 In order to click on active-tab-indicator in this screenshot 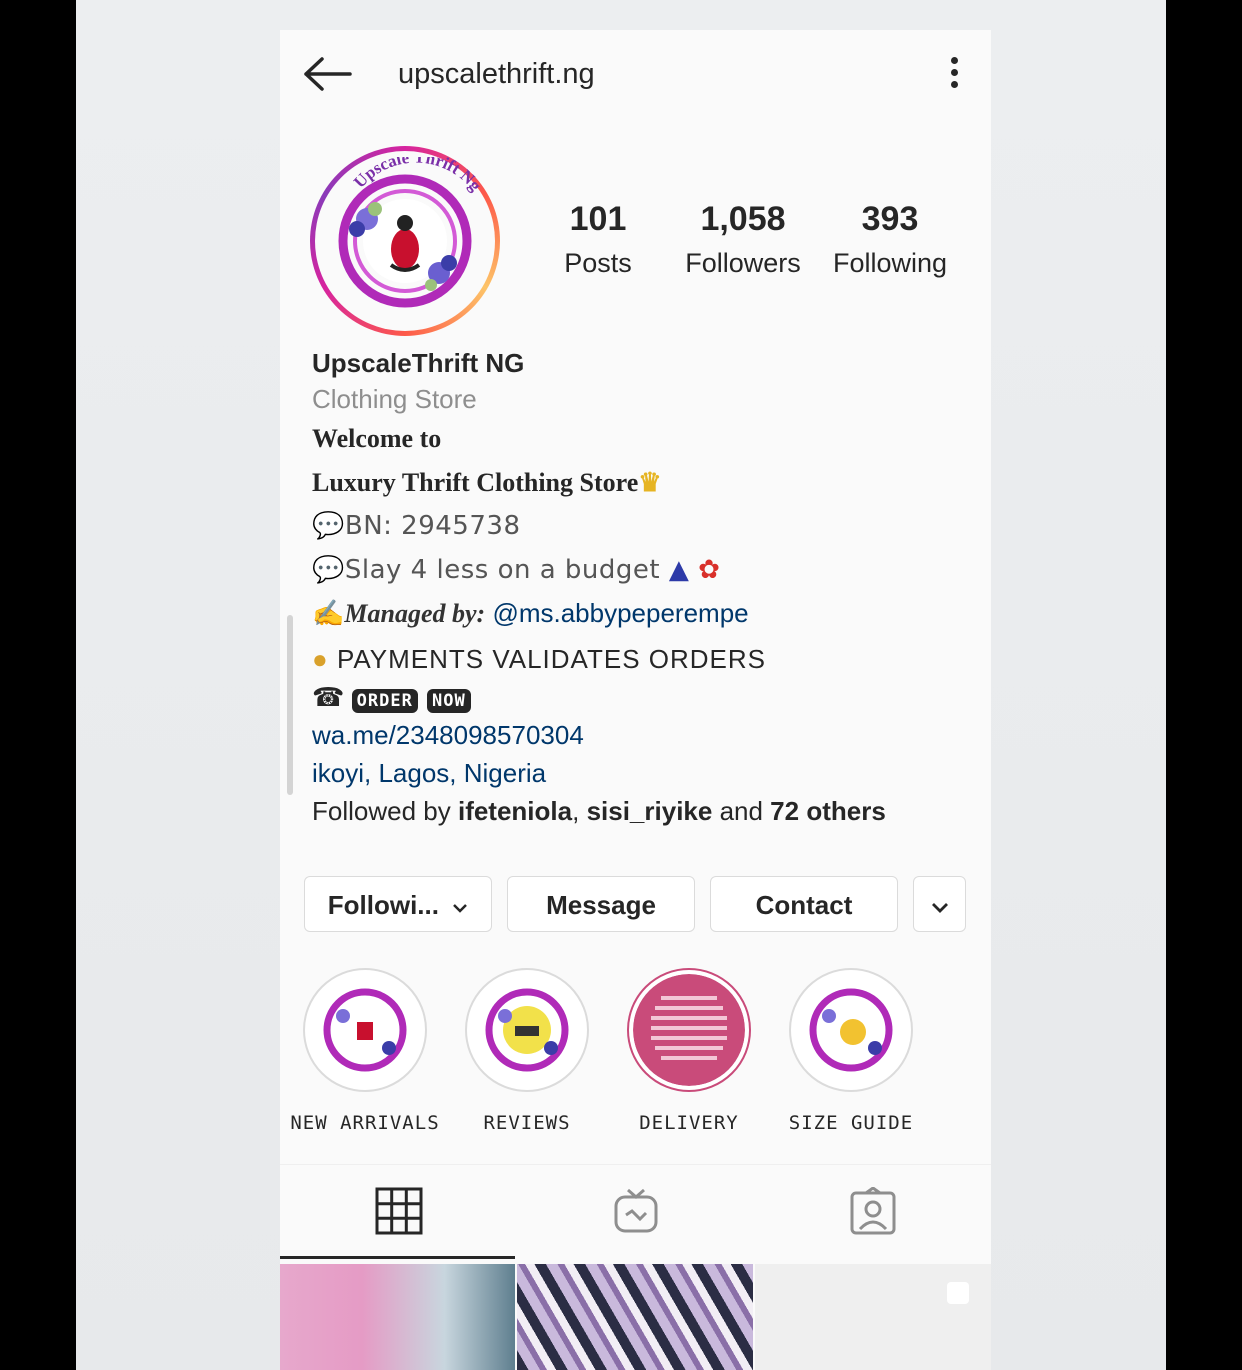, I will do `click(397, 1257)`.